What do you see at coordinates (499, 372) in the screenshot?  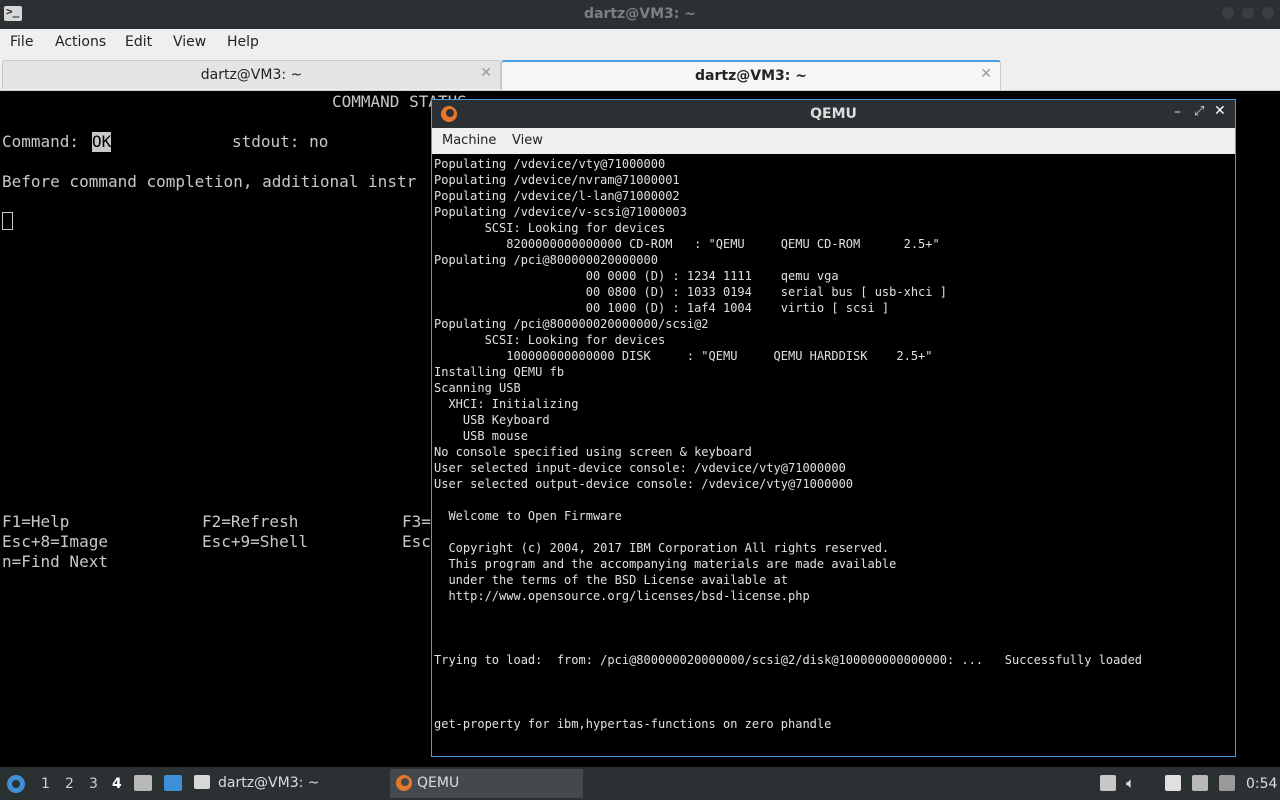 I see `console-line: Installing QEMU fb` at bounding box center [499, 372].